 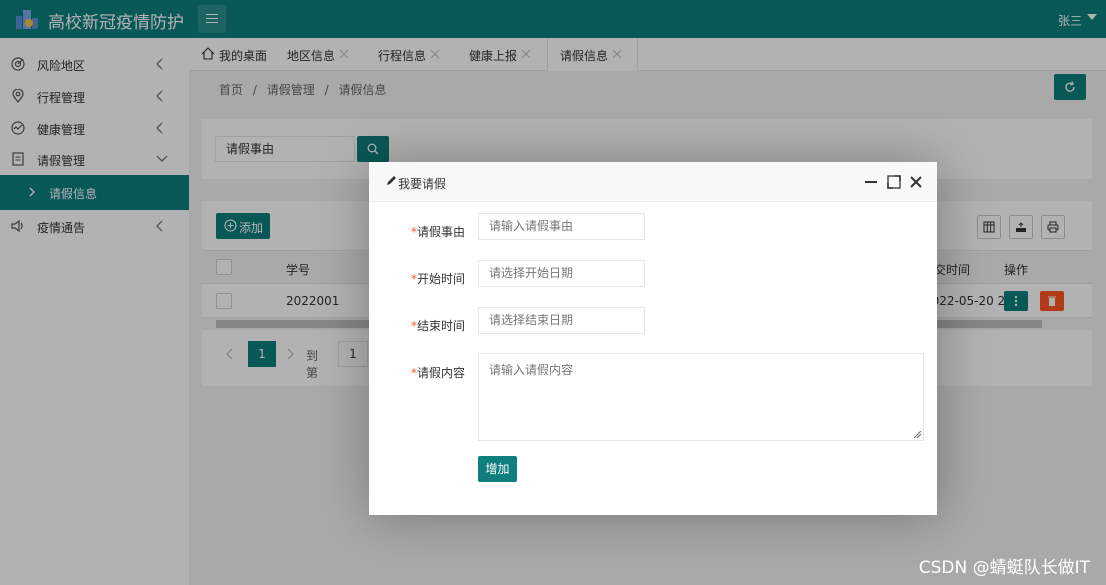 I want to click on content-textarea: 请输入请假内容, so click(x=701, y=397).